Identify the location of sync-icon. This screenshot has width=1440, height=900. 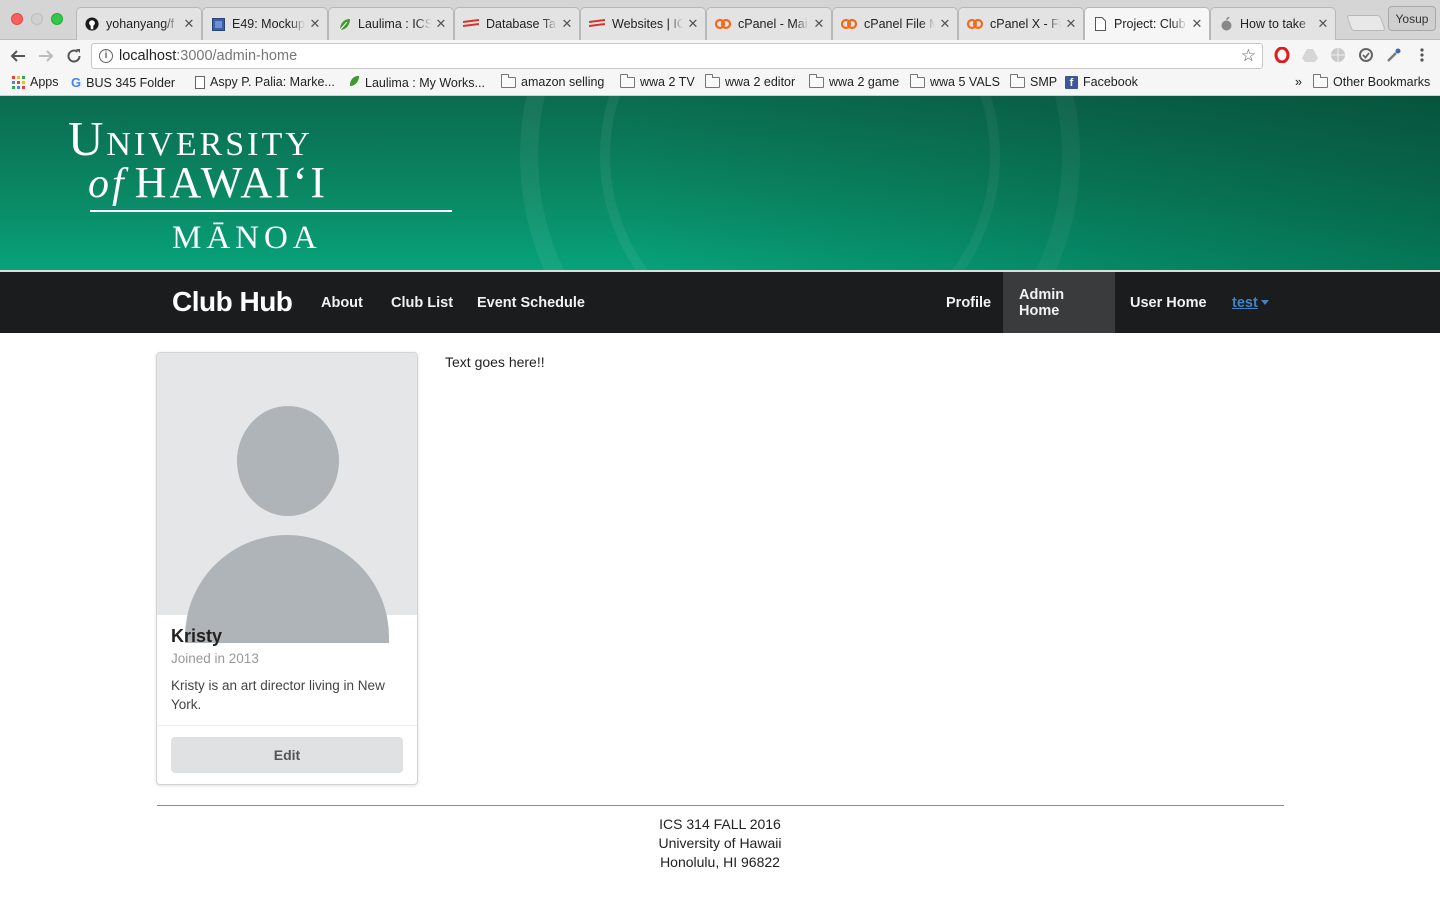
(1366, 55).